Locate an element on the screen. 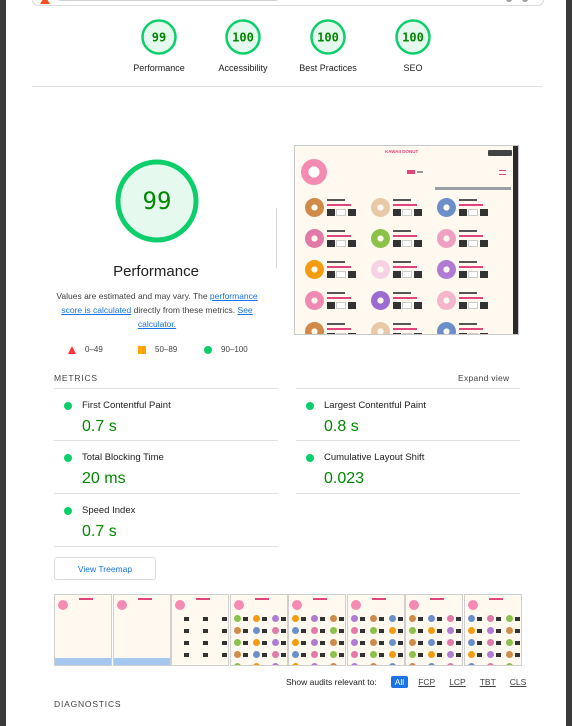  note-text: directly from these metrics. is located at coordinates (184, 310).